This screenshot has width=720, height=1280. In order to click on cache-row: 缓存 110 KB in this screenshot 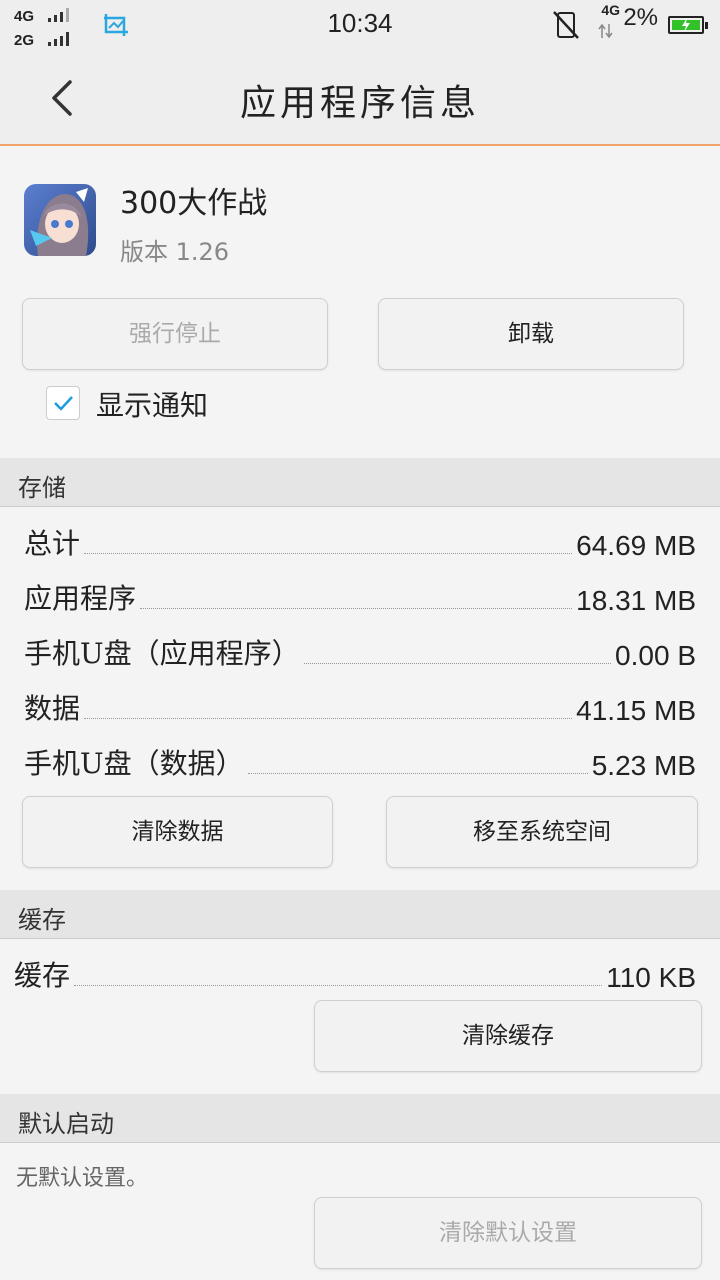, I will do `click(355, 974)`.